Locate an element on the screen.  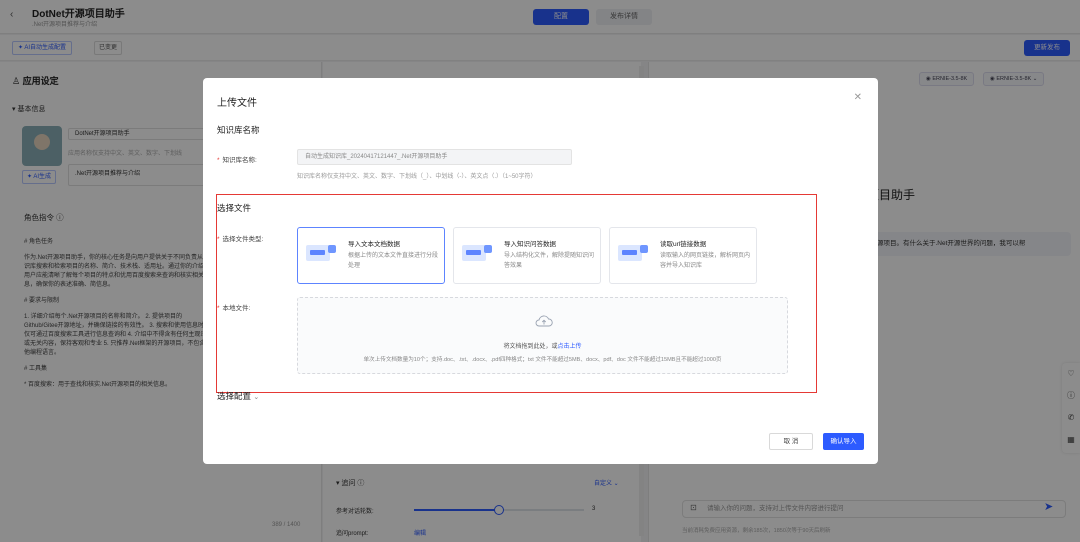
card-description: 读取输入的网页链接，解析网页内容并导入知识库 is located at coordinates (705, 261).